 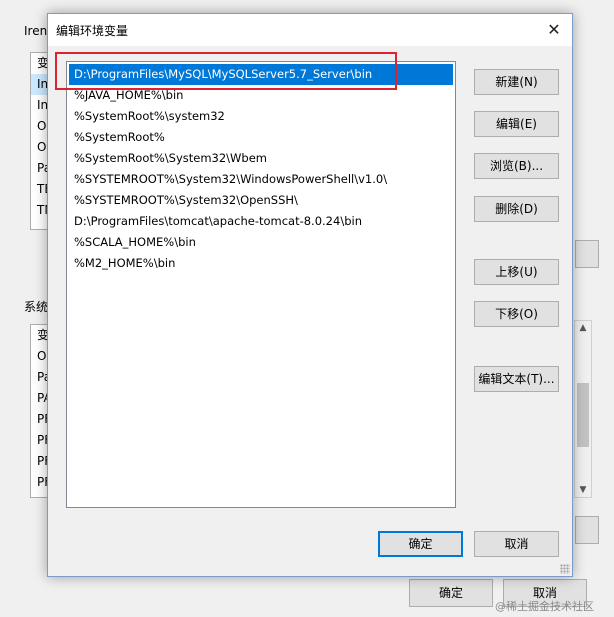 I want to click on new-button: 新建(N), so click(x=516, y=82).